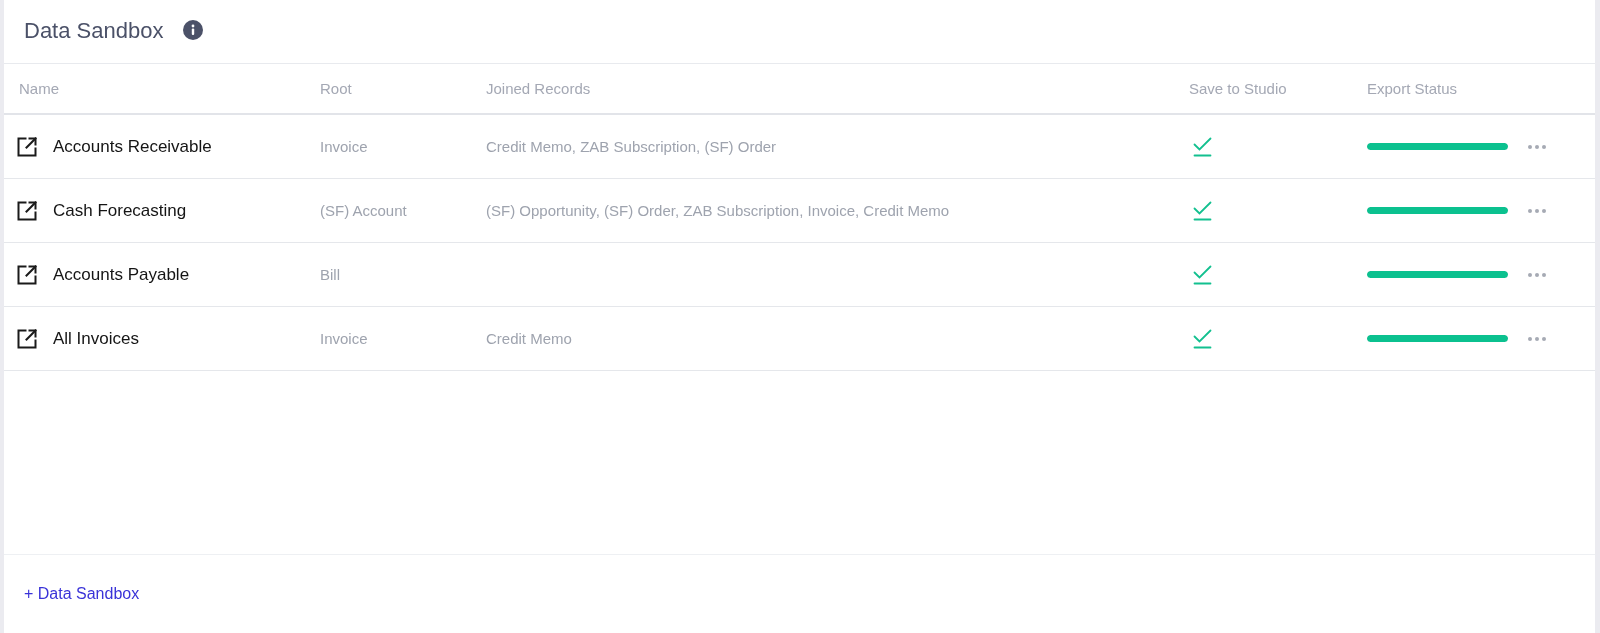 This screenshot has width=1600, height=633. Describe the element at coordinates (1412, 88) in the screenshot. I see `column-header: Export Status` at that location.